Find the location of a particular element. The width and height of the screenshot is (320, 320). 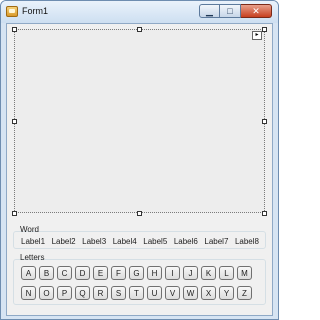

word-label: Label6 is located at coordinates (185, 241).